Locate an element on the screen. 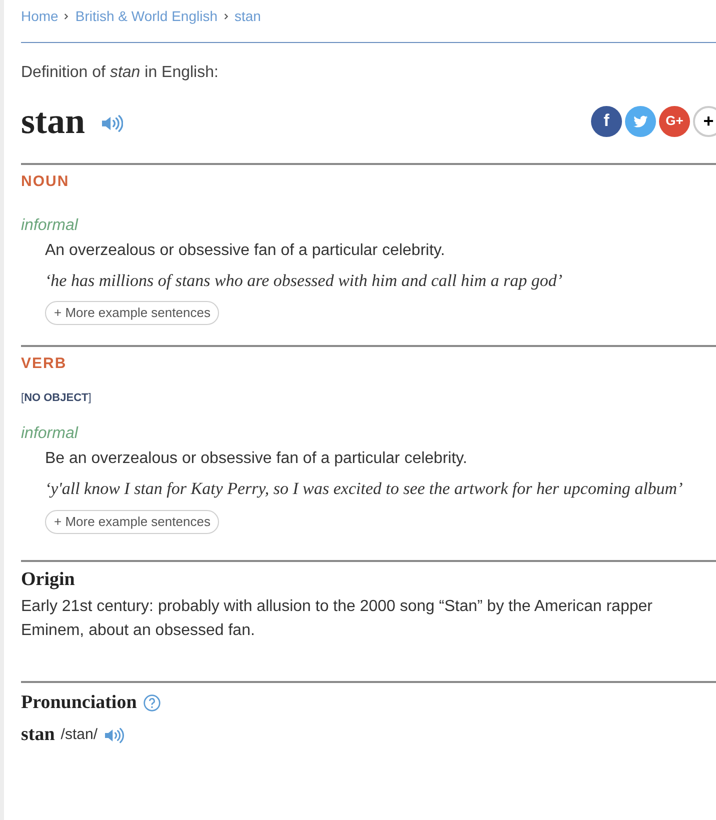 This screenshot has height=820, width=716. origin-text: Early 21st century: probably with allusion to the 2000 song “Stan” by the American rapper Eminem, about an obsessed fan. is located at coordinates (337, 618).